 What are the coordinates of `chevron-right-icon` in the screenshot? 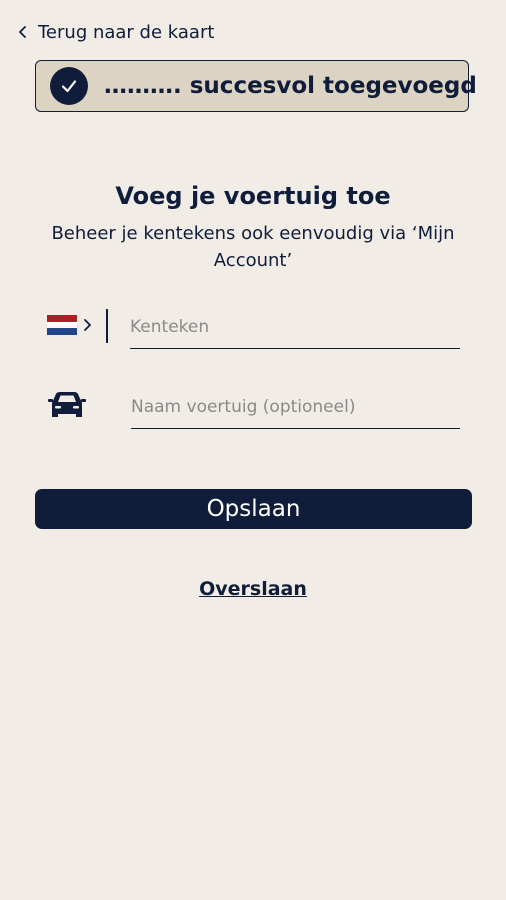 It's located at (87, 325).